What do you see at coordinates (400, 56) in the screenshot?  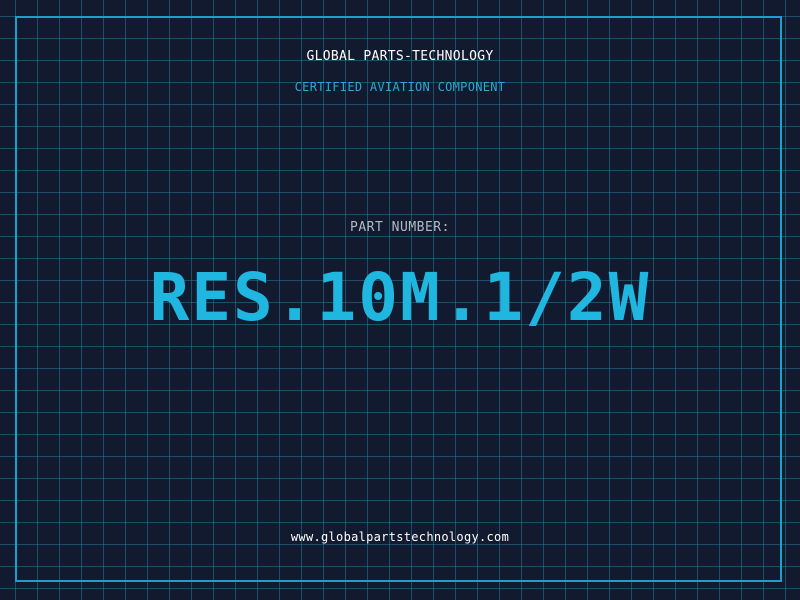 I see `company-name: GLOBAL PARTS-TECHNOLOGY` at bounding box center [400, 56].